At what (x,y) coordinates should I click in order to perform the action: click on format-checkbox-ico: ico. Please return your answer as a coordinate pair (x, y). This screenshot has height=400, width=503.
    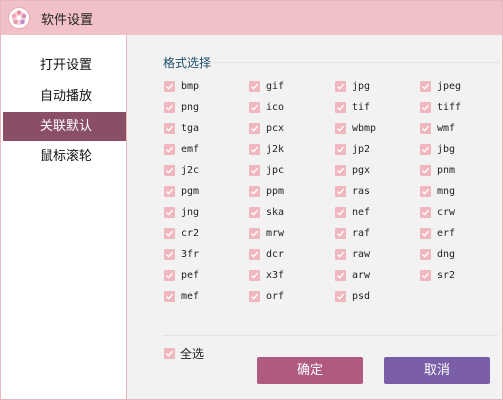
    Looking at the image, I should click on (266, 107).